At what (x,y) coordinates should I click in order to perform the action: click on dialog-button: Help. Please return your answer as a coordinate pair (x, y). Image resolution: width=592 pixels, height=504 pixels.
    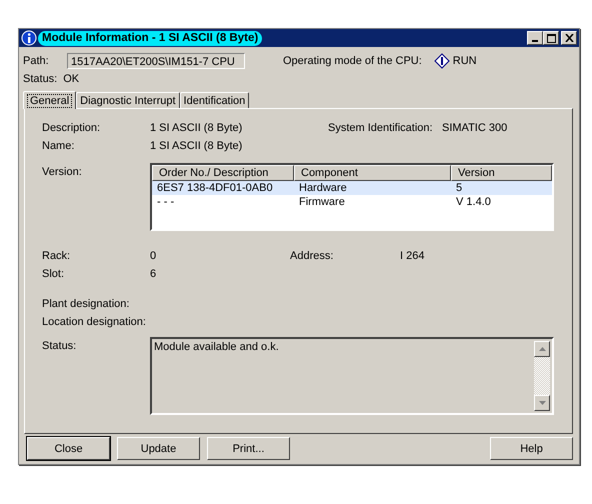
    Looking at the image, I should click on (531, 448).